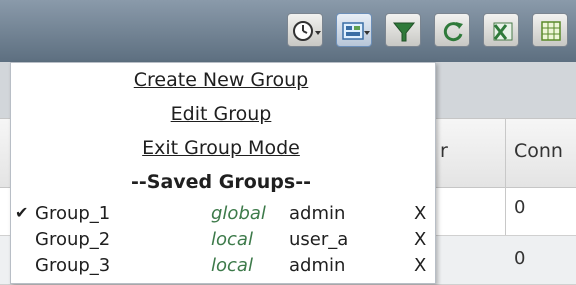  I want to click on column-header-partial: r, so click(444, 151).